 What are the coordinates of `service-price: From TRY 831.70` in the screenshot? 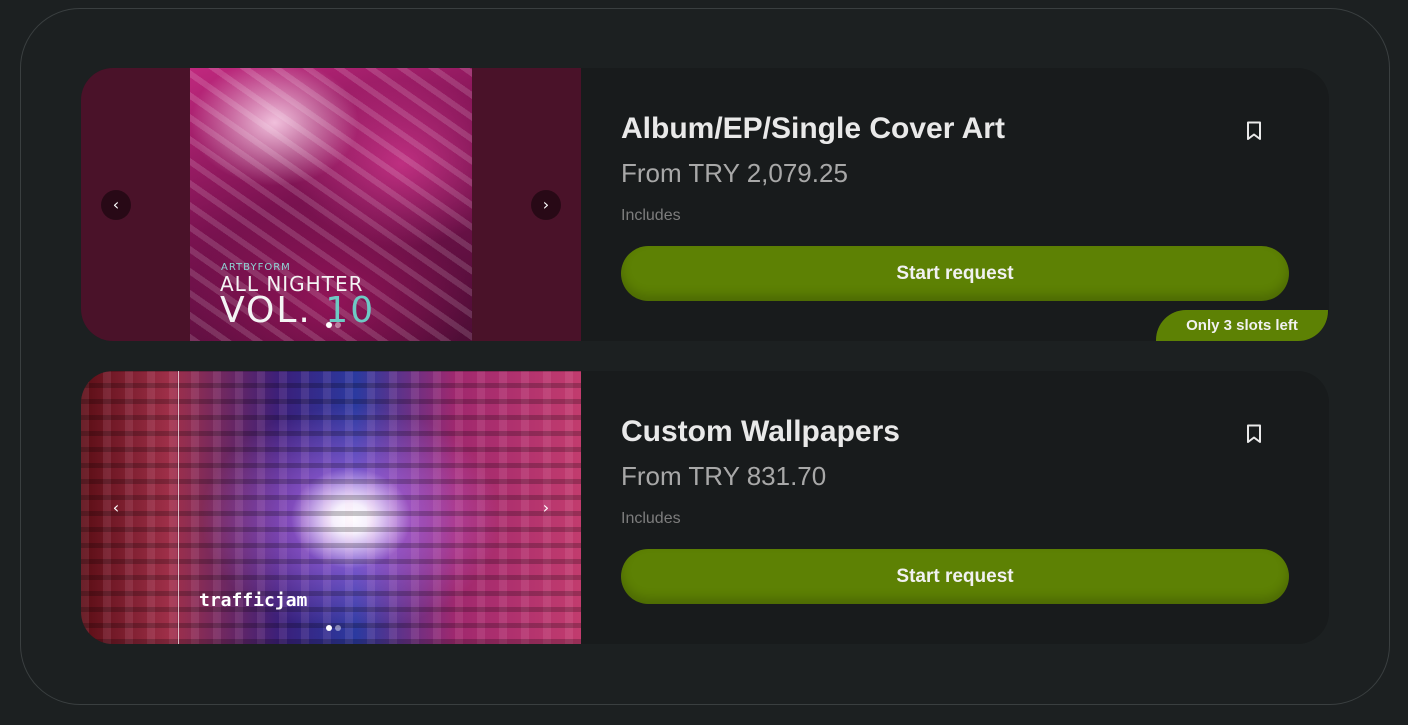 It's located at (724, 476).